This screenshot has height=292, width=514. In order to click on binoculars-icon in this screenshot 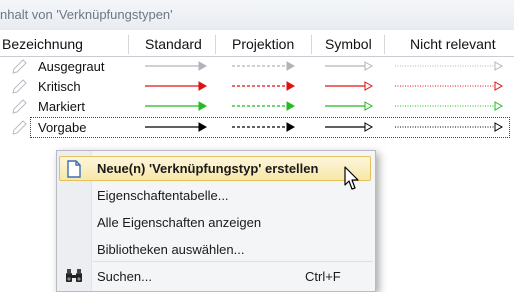, I will do `click(74, 275)`.